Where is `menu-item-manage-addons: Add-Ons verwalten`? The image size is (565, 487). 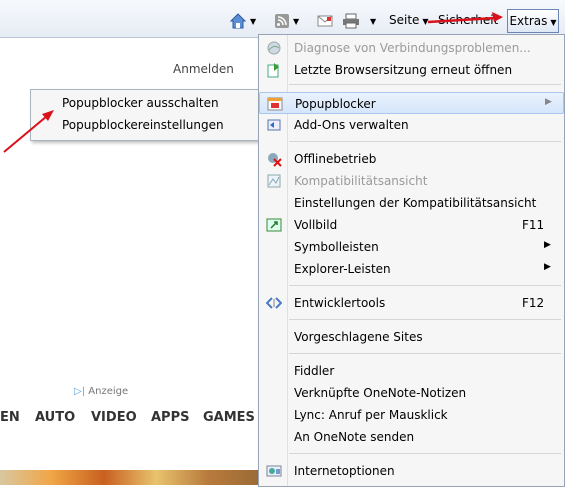
menu-item-manage-addons: Add-Ons verwalten is located at coordinates (411, 125).